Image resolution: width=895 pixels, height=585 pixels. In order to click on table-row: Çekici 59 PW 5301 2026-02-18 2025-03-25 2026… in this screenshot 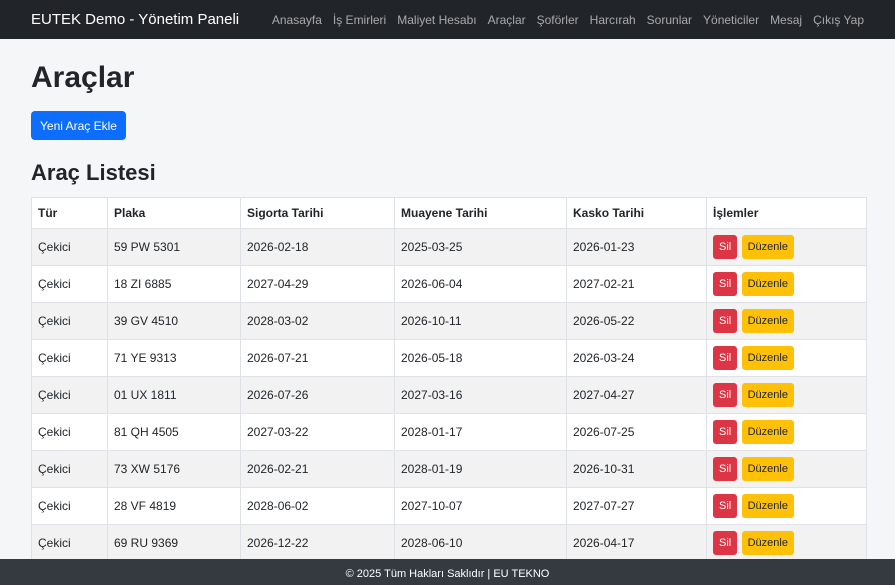, I will do `click(449, 247)`.